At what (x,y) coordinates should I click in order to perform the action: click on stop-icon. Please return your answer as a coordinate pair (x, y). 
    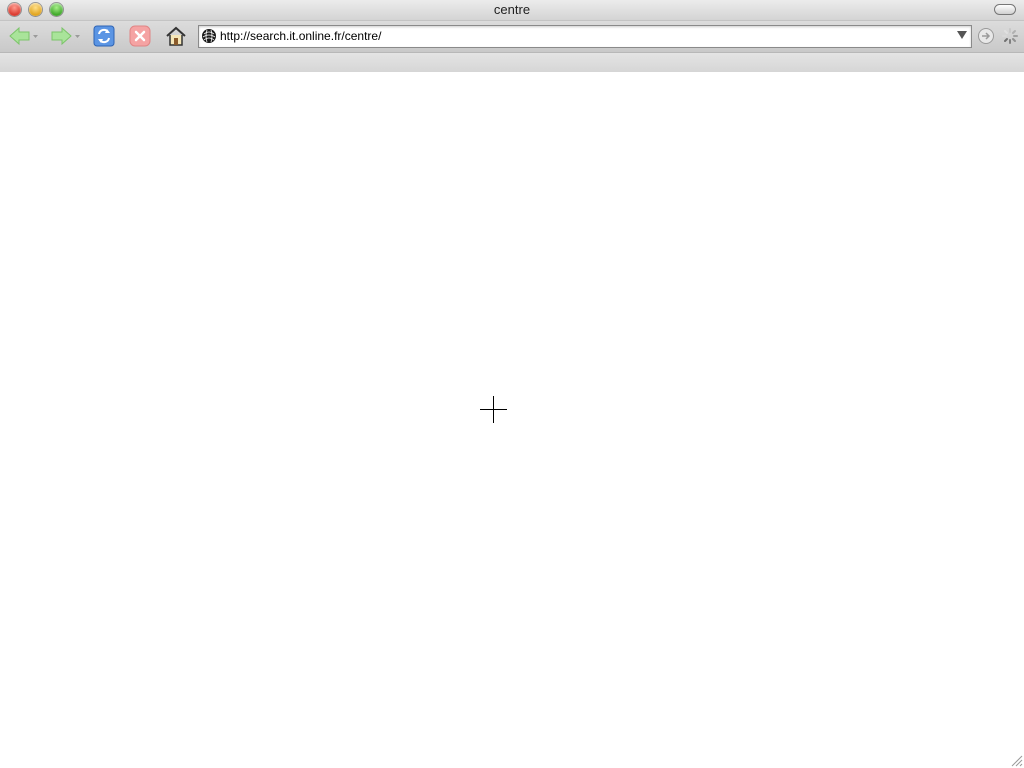
    Looking at the image, I should click on (140, 36).